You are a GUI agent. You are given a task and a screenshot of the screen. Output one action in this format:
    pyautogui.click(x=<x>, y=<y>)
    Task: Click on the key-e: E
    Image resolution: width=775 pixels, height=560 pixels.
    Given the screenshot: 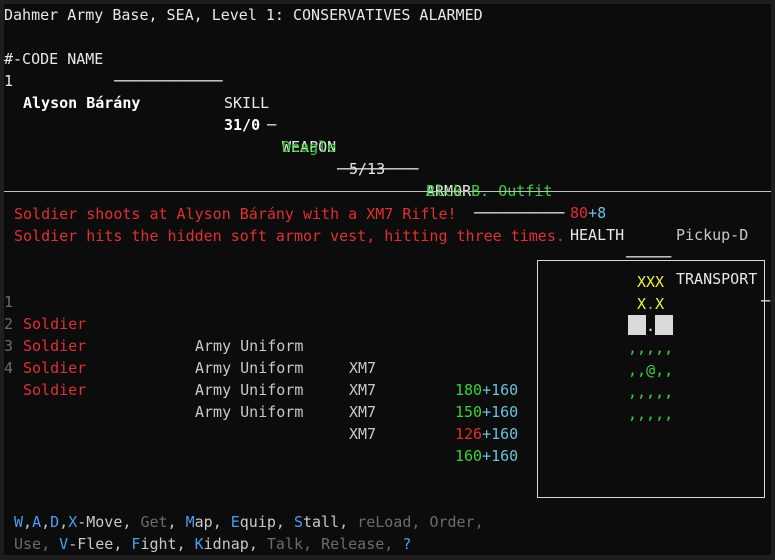 What is the action you would take?
    pyautogui.click(x=235, y=522)
    